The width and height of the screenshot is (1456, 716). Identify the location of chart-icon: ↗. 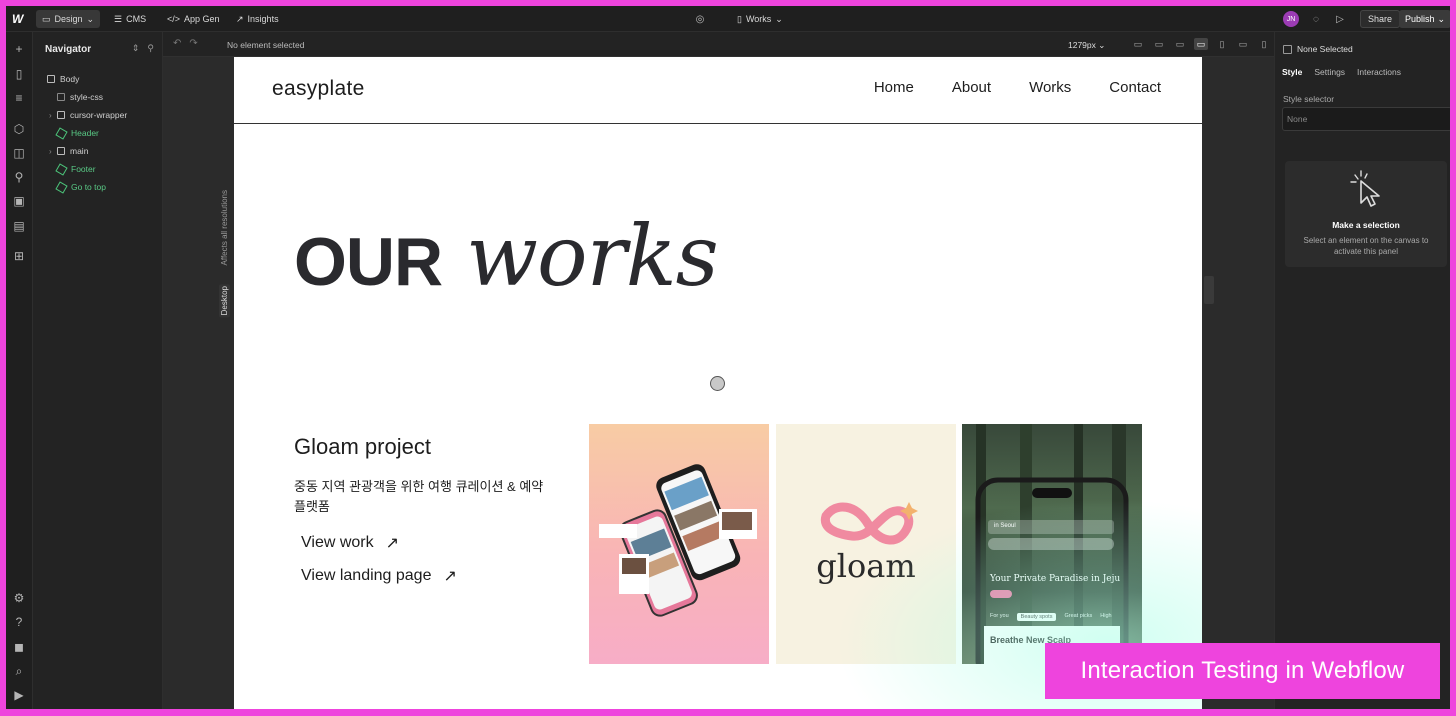
(240, 18).